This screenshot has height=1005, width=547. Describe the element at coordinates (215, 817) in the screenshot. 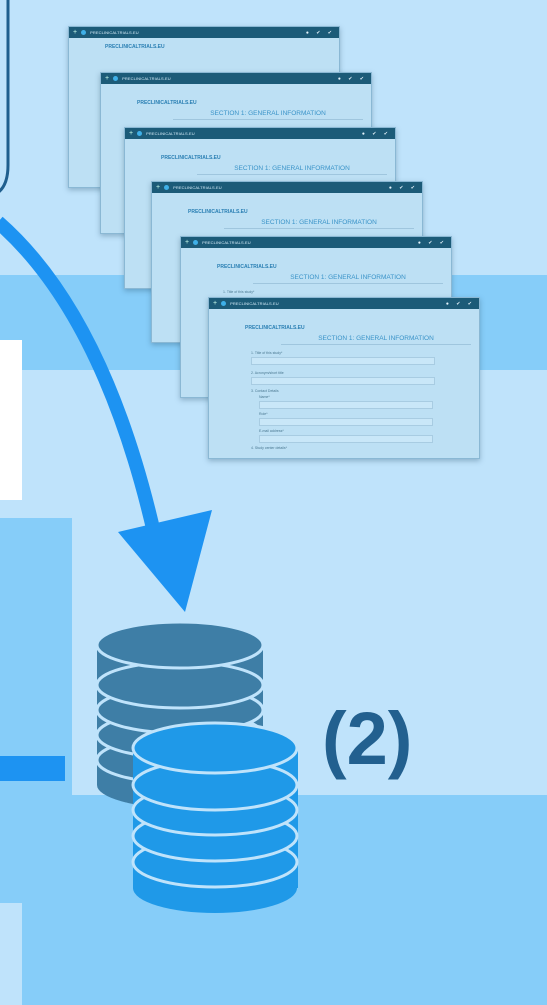

I see `database-front-icon` at that location.